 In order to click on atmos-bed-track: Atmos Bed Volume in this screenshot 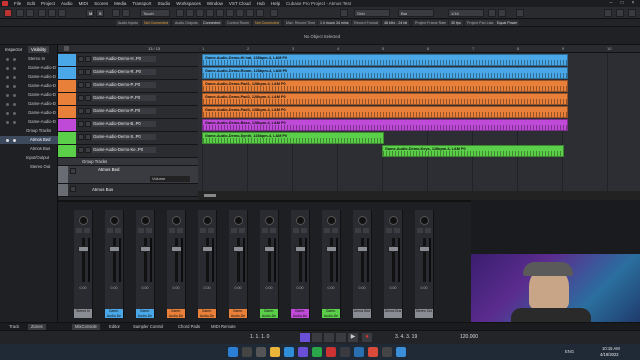, I will do `click(128, 175)`.